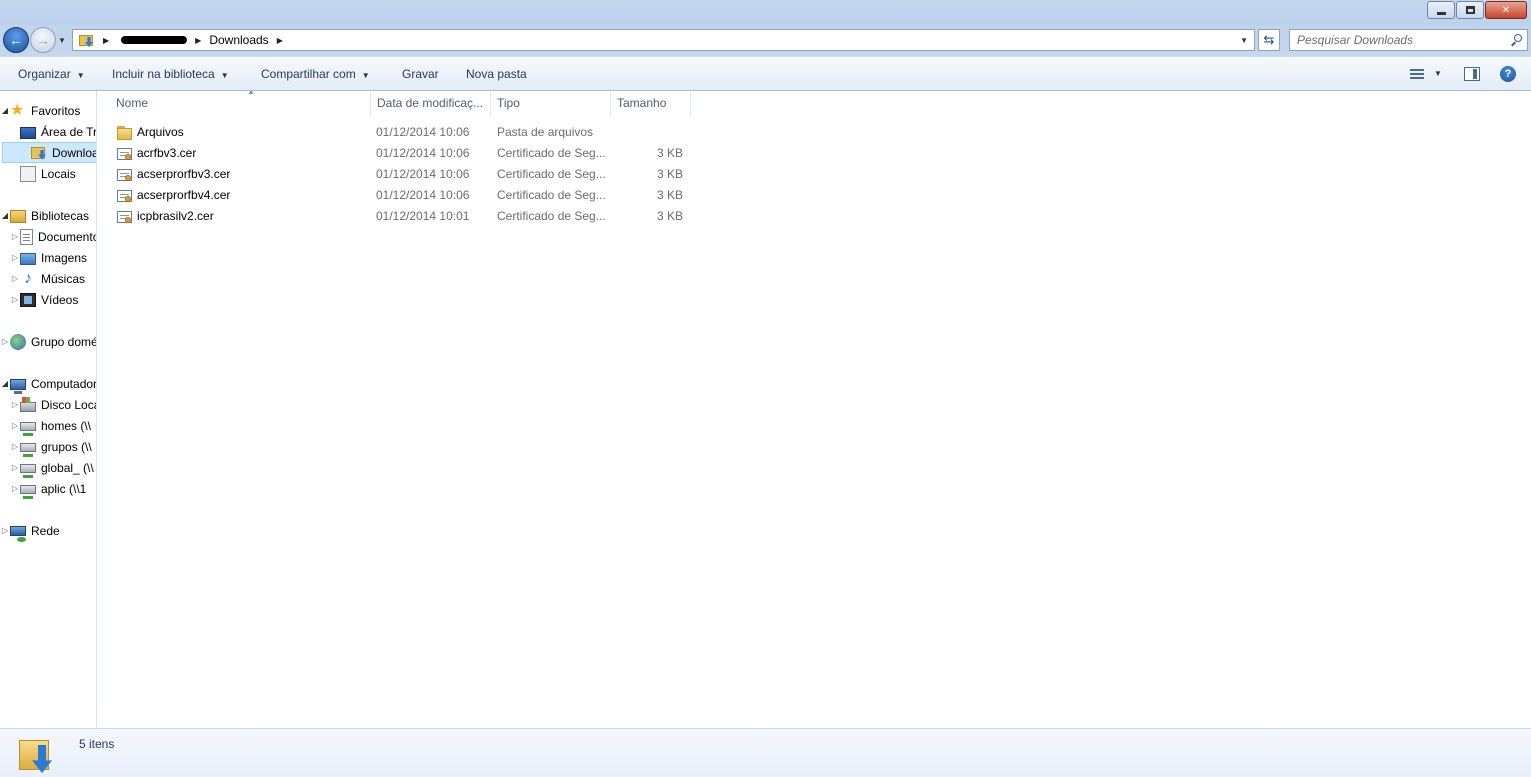 The image size is (1531, 777). Describe the element at coordinates (765, 752) in the screenshot. I see `details-pane: 5 itens` at that location.